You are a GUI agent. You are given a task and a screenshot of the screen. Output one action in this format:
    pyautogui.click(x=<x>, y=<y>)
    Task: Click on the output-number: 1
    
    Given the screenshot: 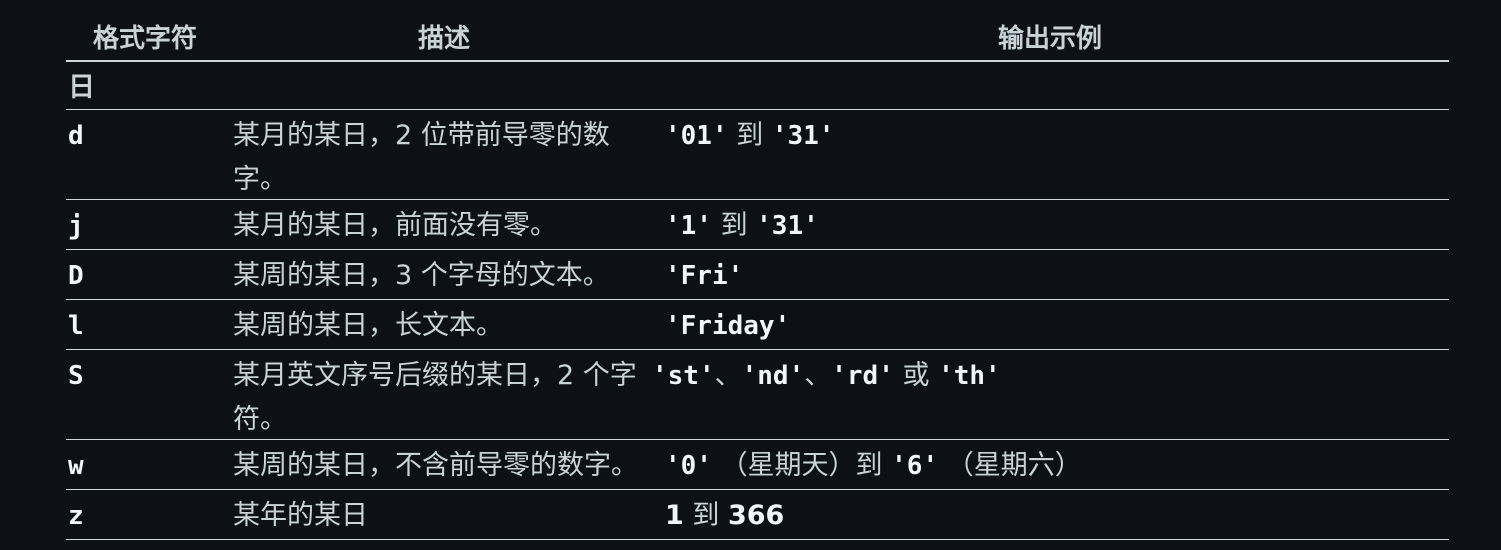 What is the action you would take?
    pyautogui.click(x=674, y=515)
    